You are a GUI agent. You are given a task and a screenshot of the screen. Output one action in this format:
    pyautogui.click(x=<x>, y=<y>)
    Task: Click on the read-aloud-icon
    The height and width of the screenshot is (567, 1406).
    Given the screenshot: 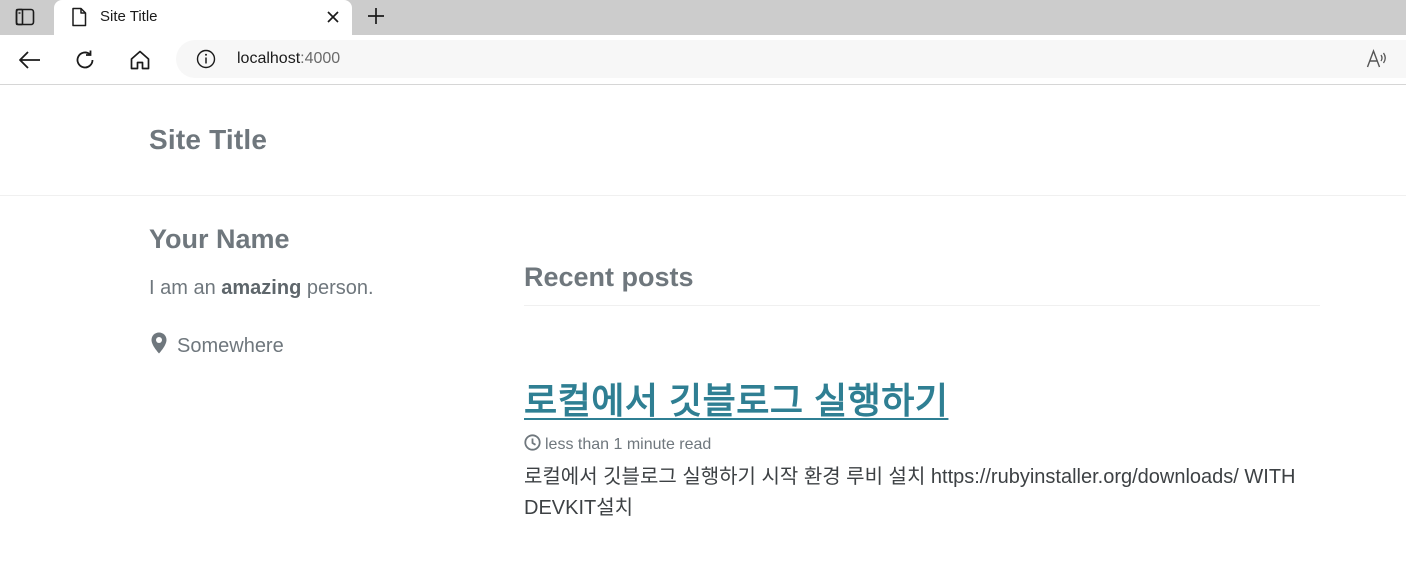 What is the action you would take?
    pyautogui.click(x=1377, y=61)
    